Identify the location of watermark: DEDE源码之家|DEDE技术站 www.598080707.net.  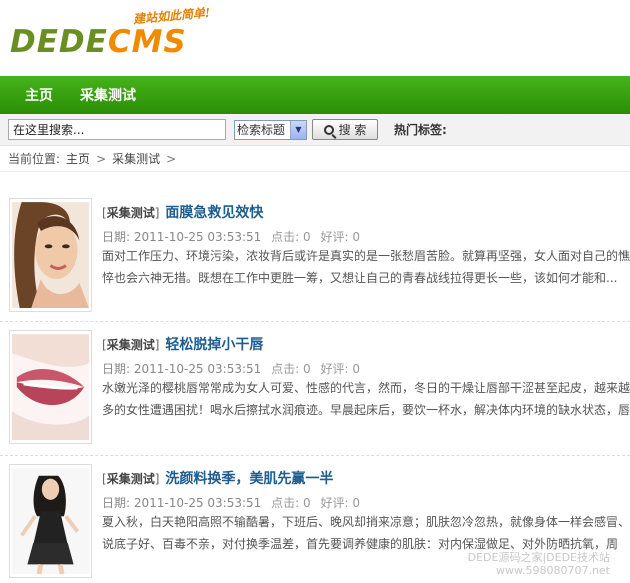
(539, 564).